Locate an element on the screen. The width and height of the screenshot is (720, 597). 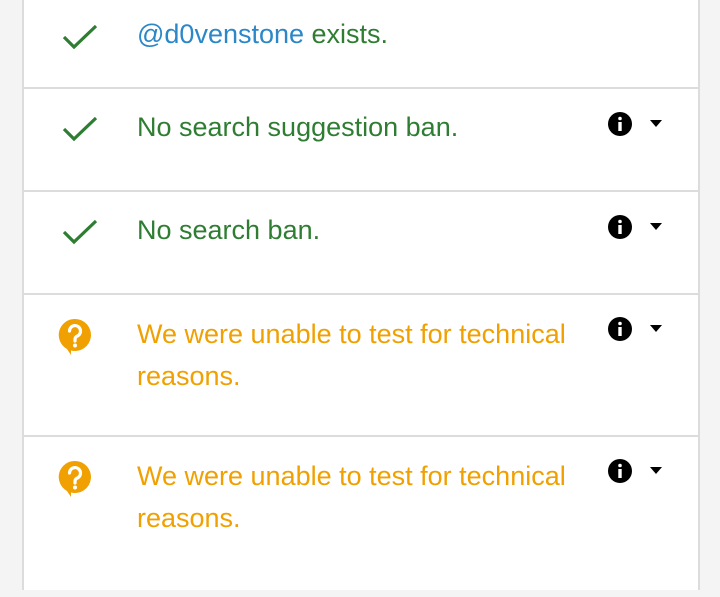
result-message: @d0venstone exists. is located at coordinates (372, 34).